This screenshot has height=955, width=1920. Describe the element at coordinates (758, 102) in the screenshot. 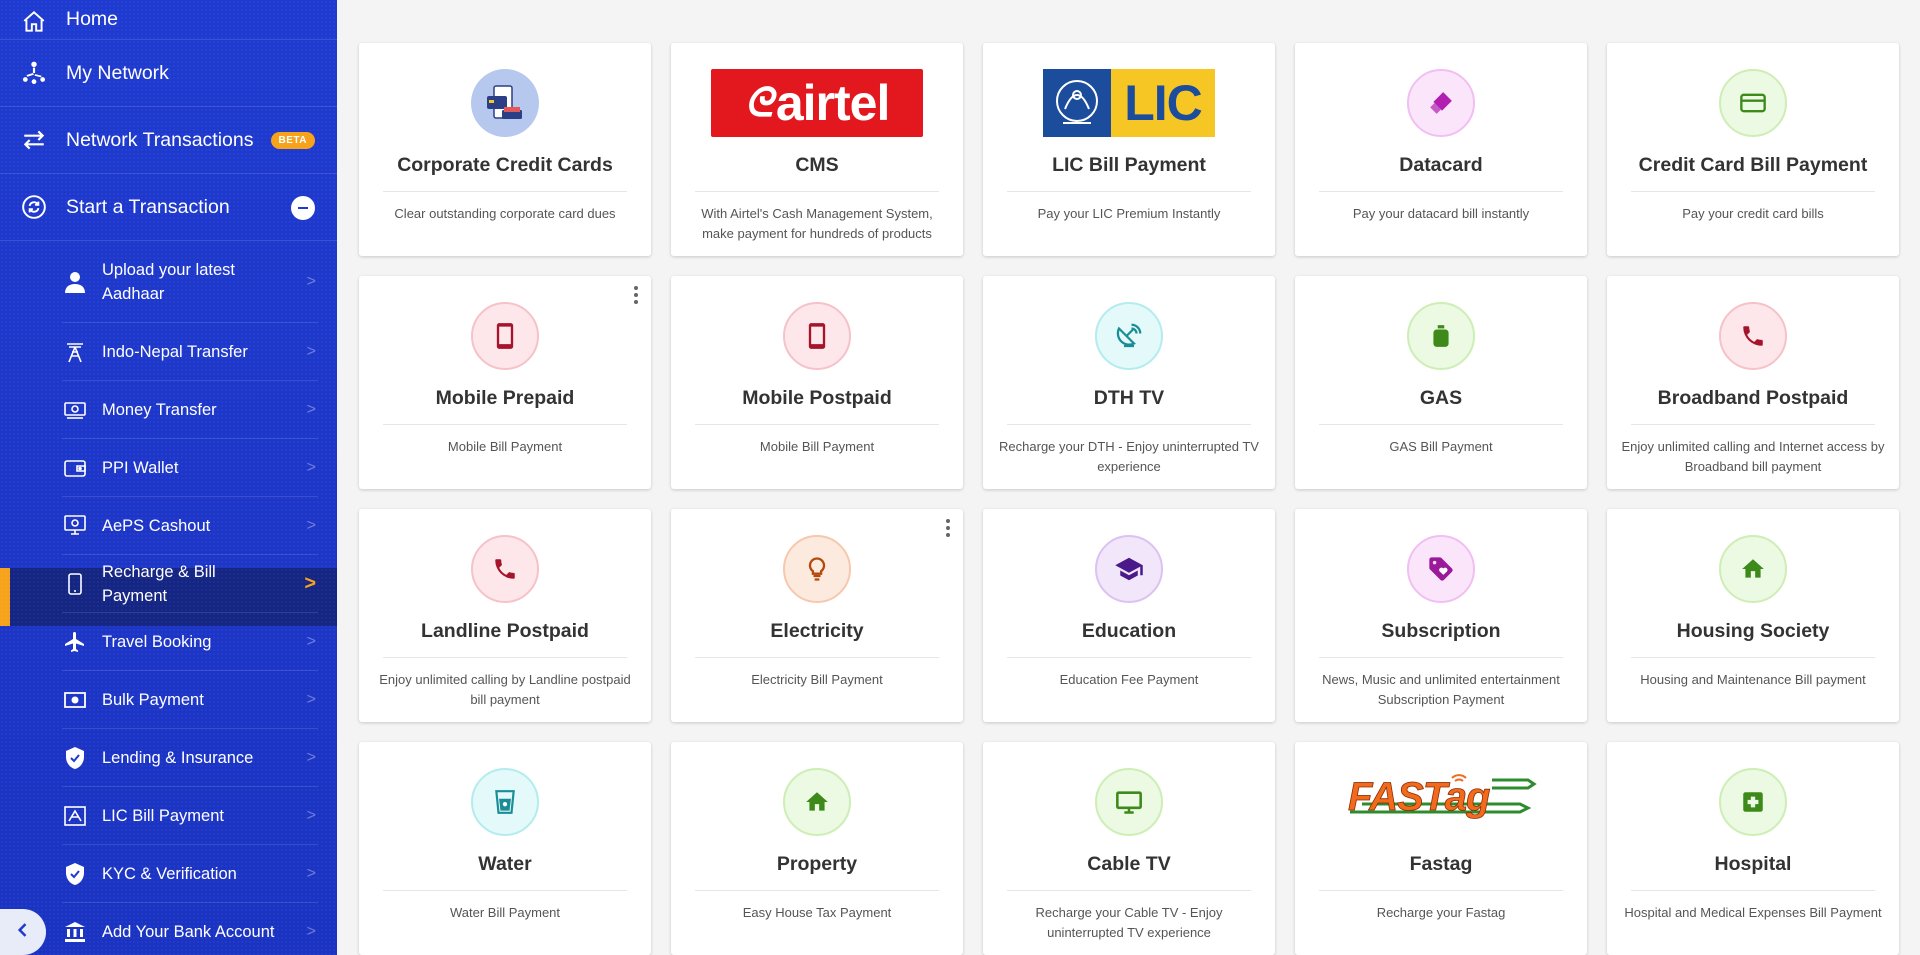

I see `airtel-swirl-icon: ᘓ` at that location.